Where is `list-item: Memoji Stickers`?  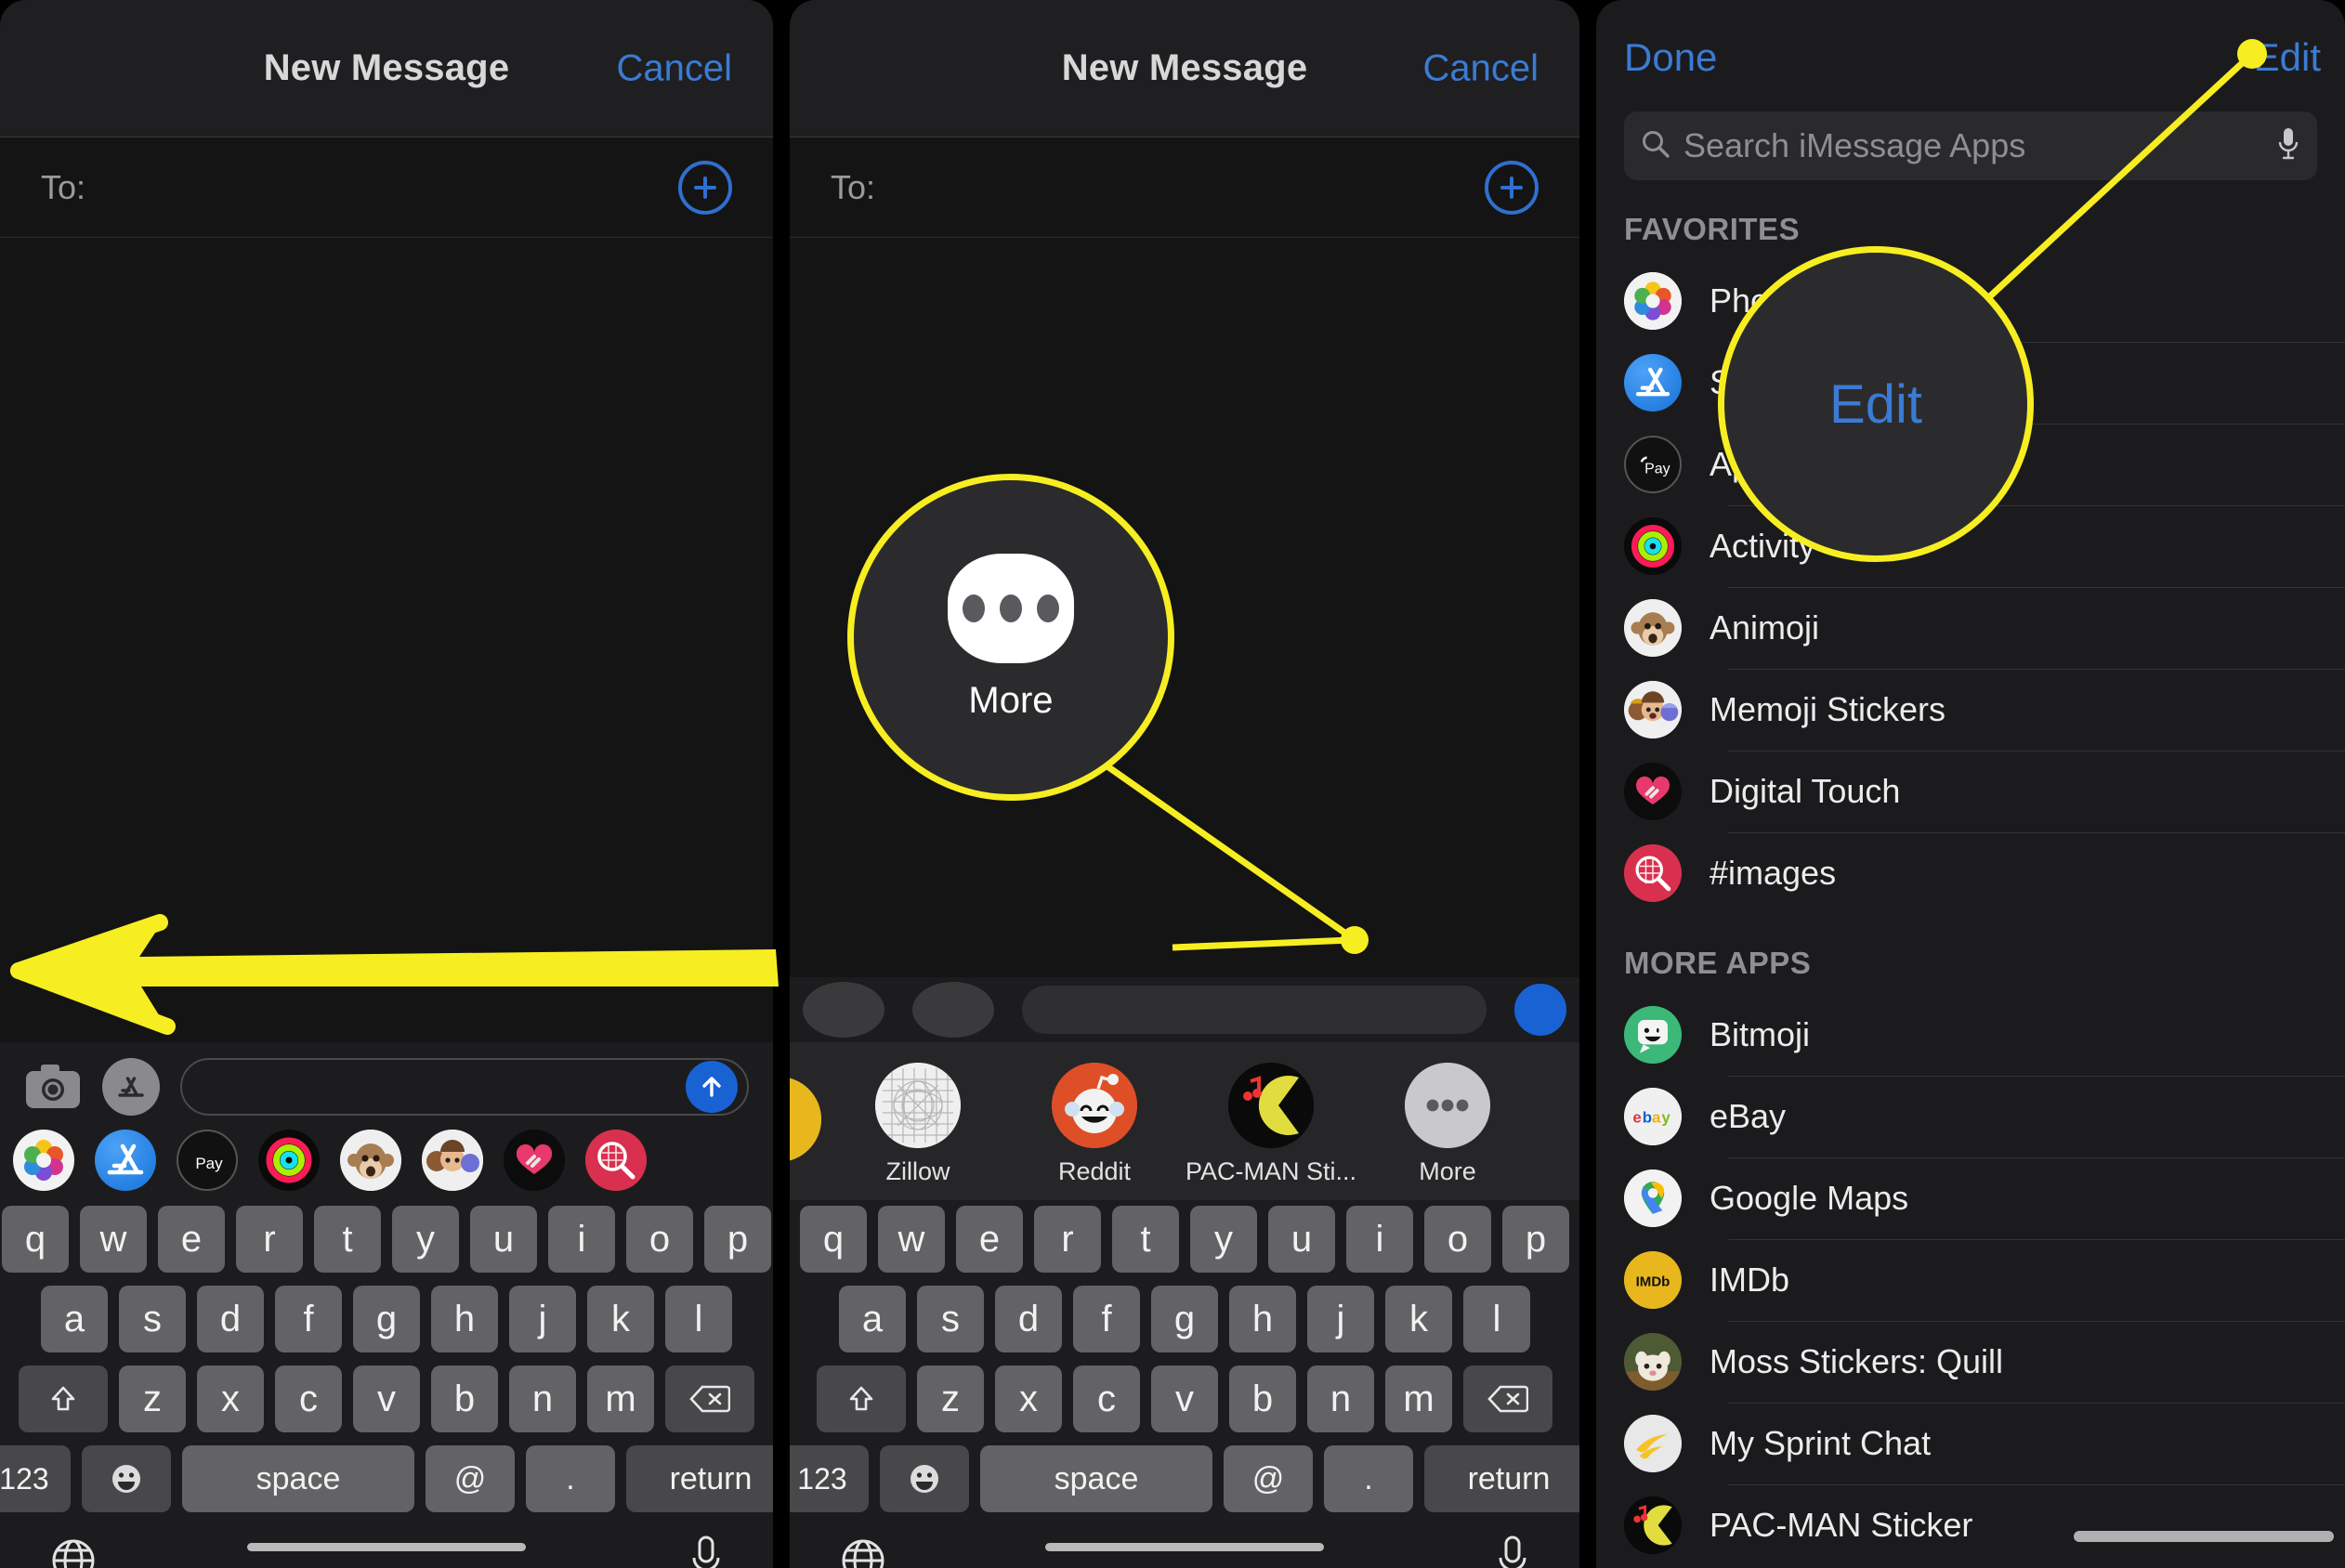
list-item: Memoji Stickers is located at coordinates (1970, 710).